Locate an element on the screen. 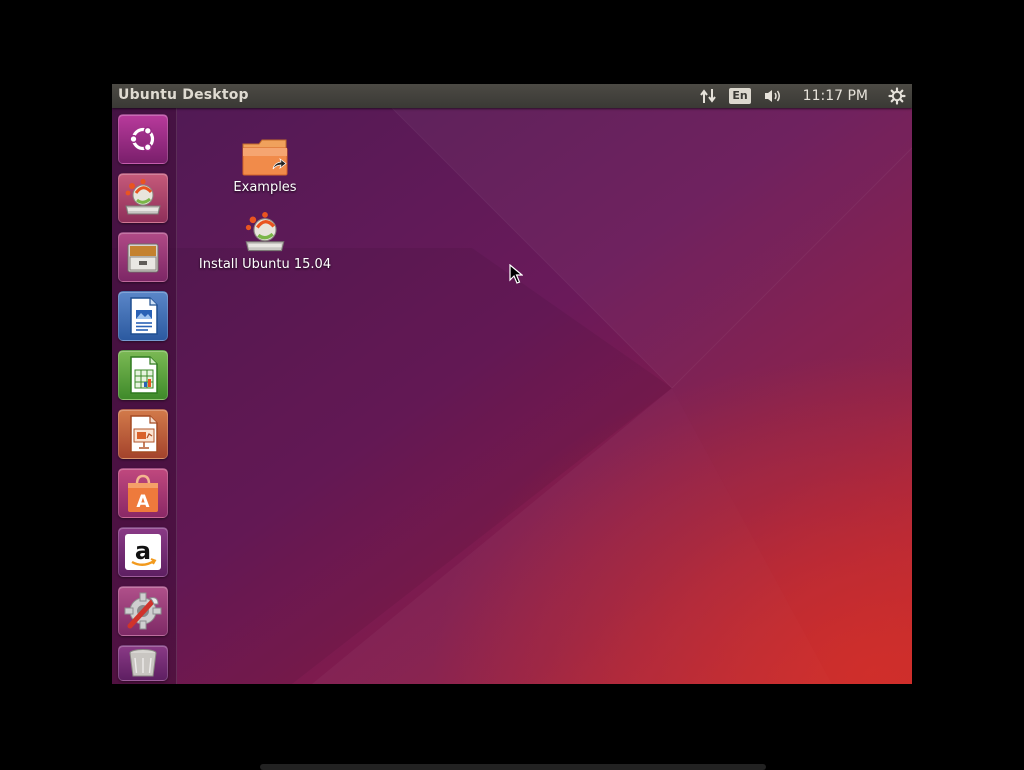 This screenshot has height=770, width=1024. launcher-ubuntu-software-center: A is located at coordinates (143, 493).